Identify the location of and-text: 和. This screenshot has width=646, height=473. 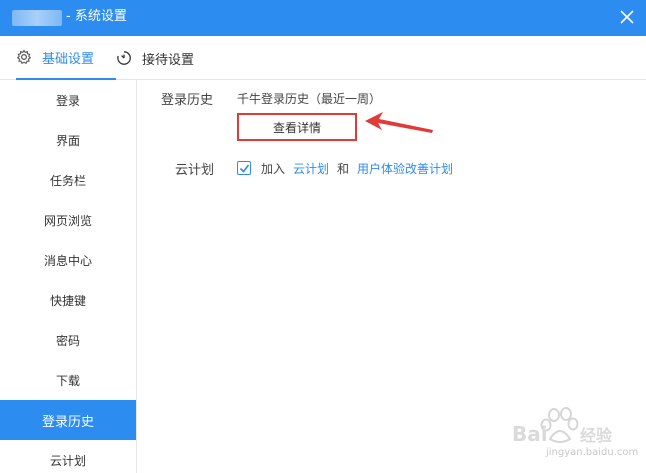
(343, 168).